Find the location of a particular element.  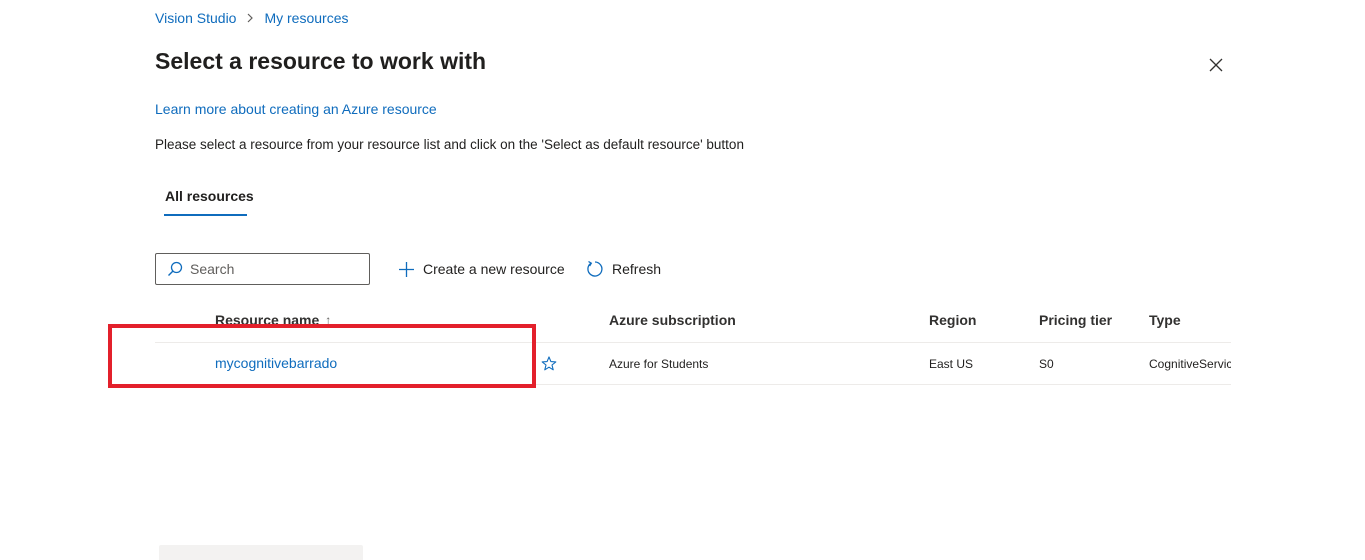

close-icon is located at coordinates (1216, 65).